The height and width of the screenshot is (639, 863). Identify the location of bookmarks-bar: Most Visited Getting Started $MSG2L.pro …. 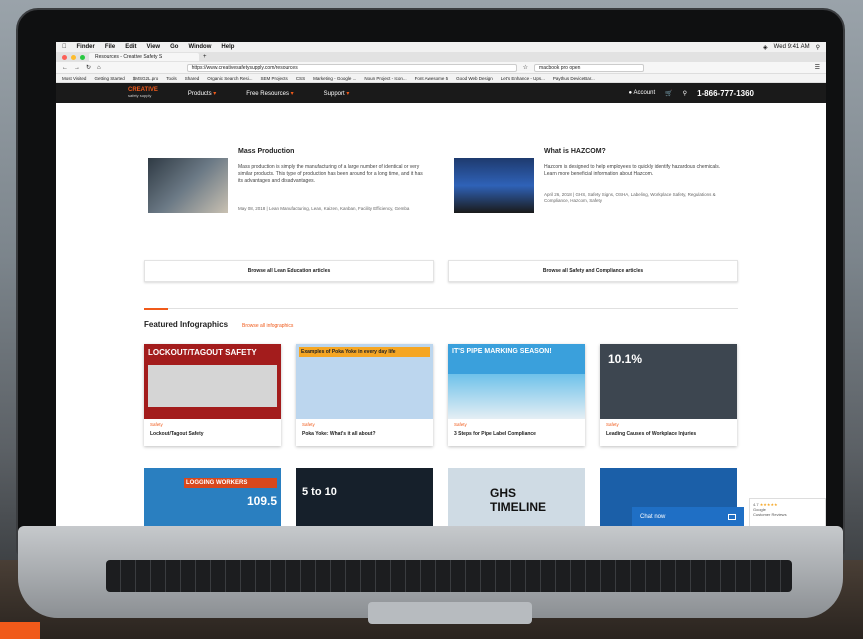
(441, 78).